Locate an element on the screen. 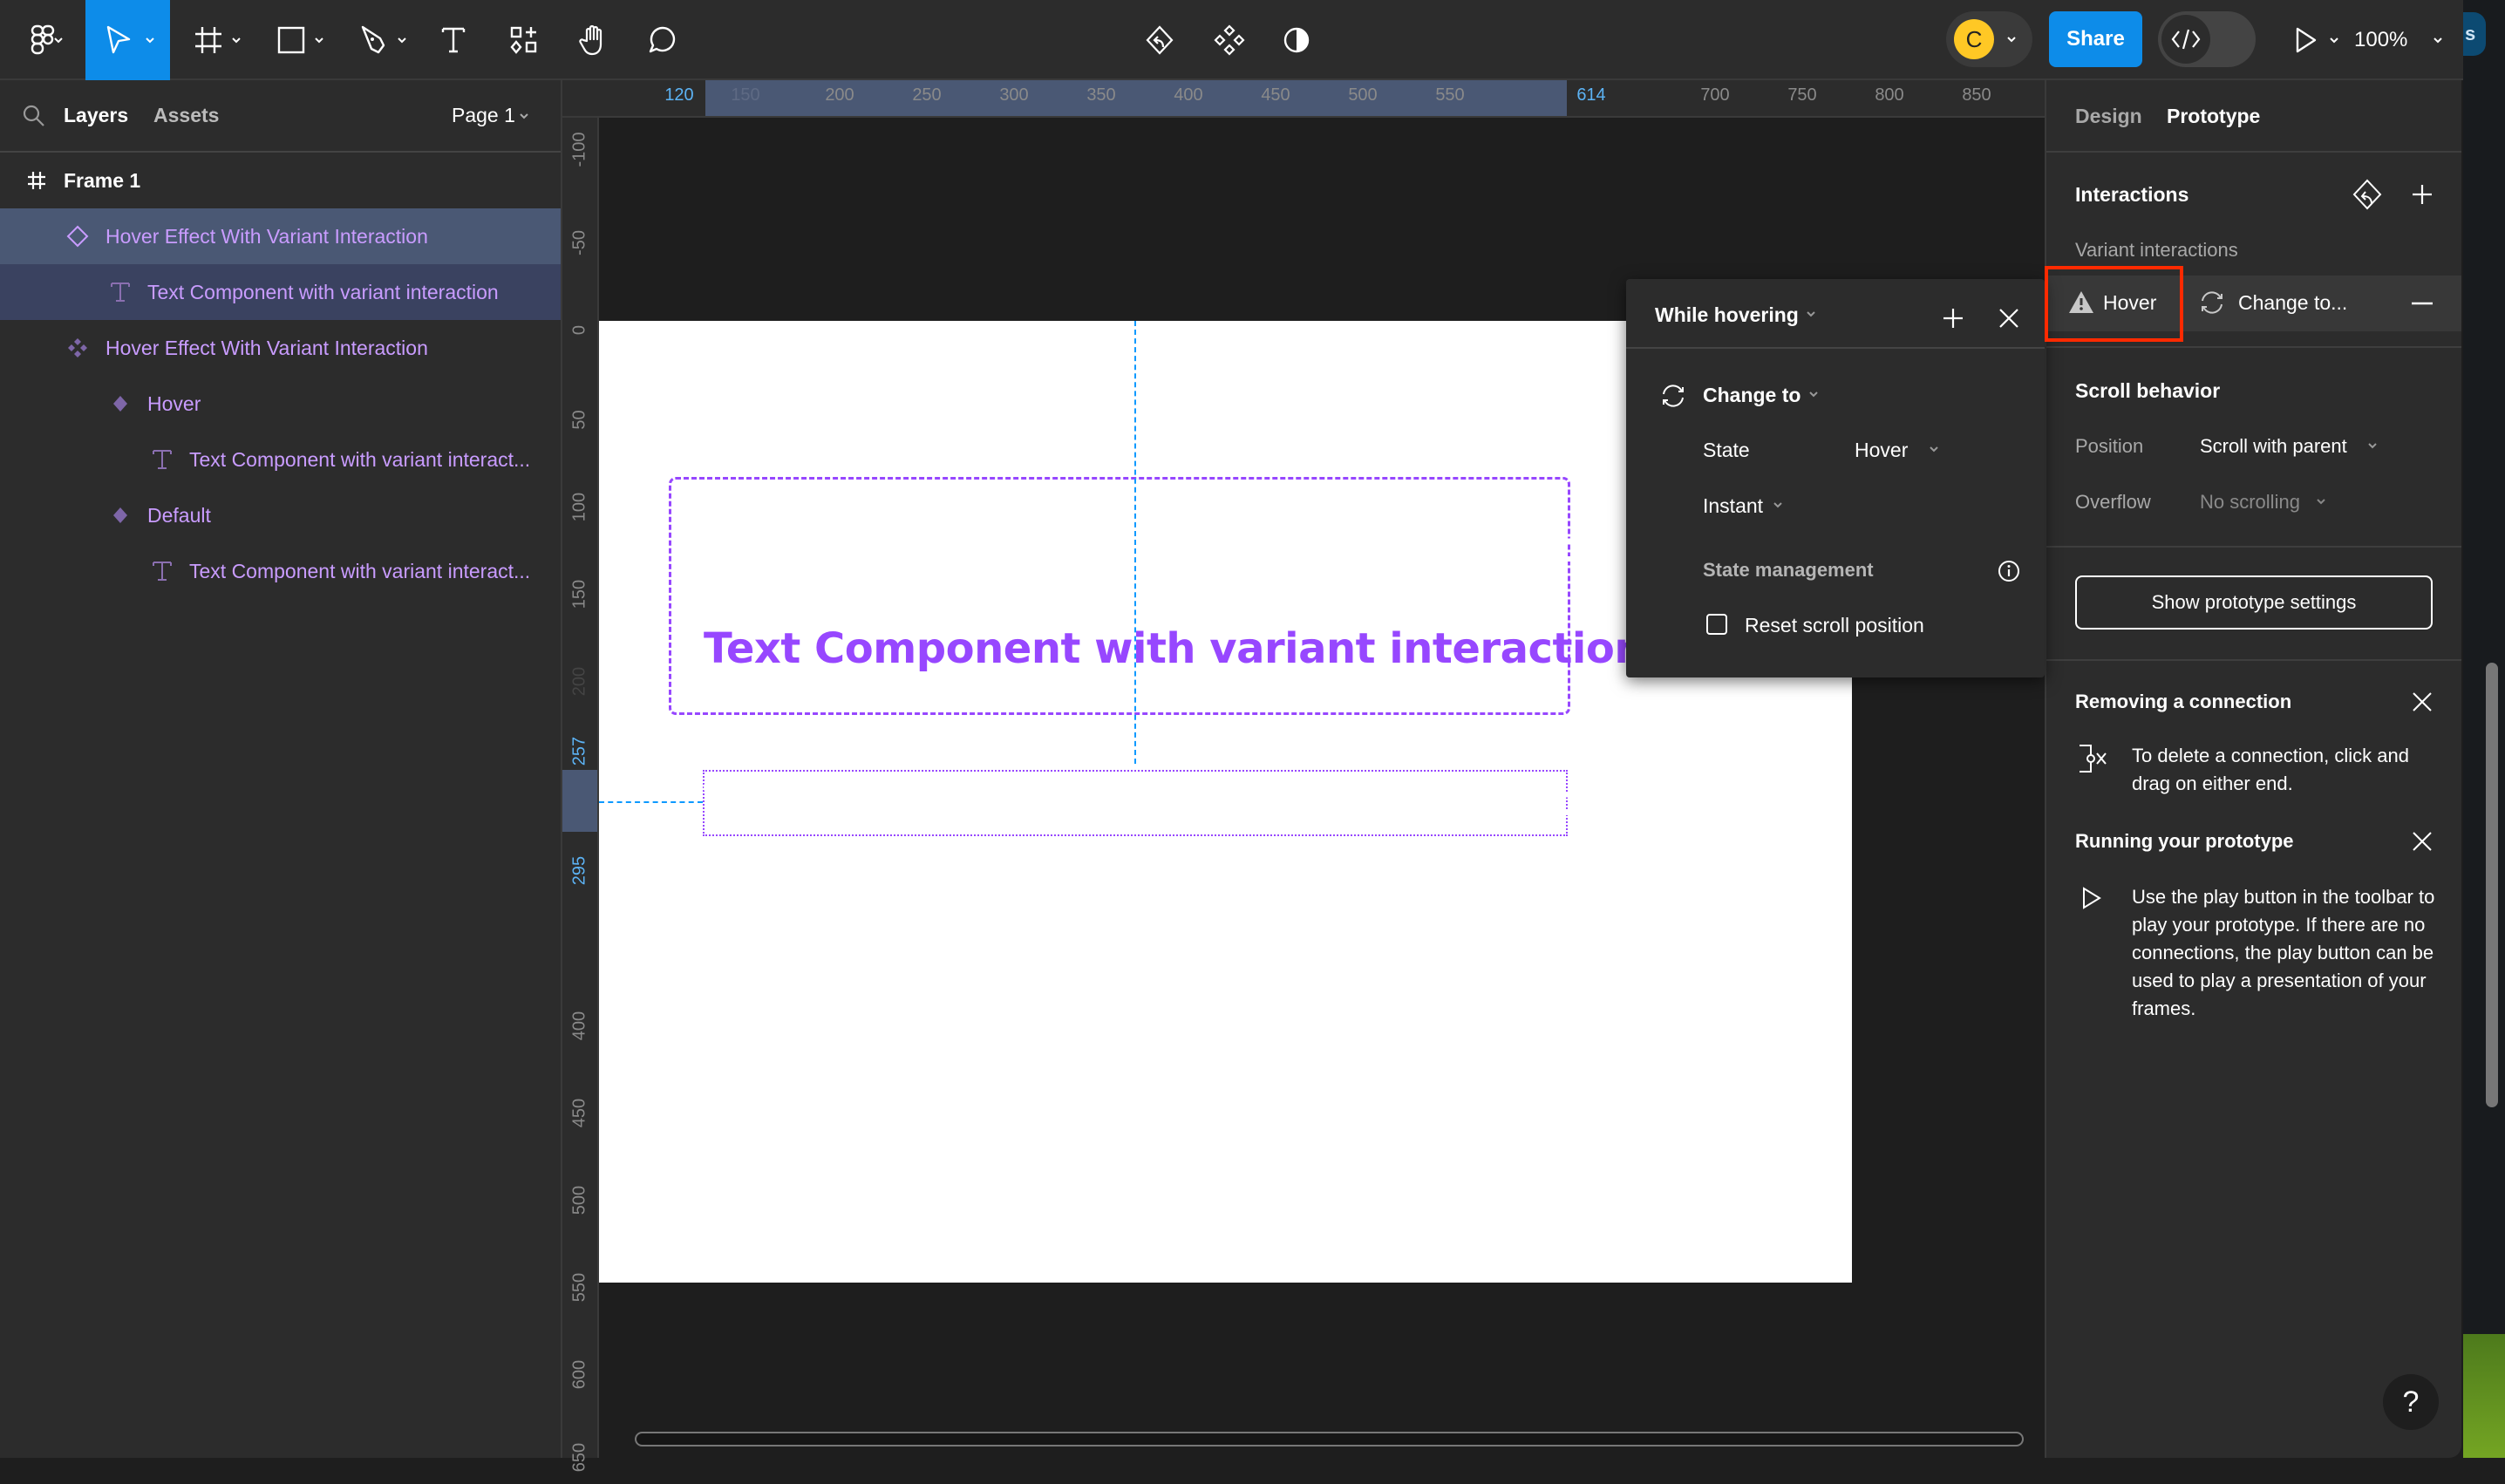 The height and width of the screenshot is (1484, 2505). hand-tool-button is located at coordinates (593, 40).